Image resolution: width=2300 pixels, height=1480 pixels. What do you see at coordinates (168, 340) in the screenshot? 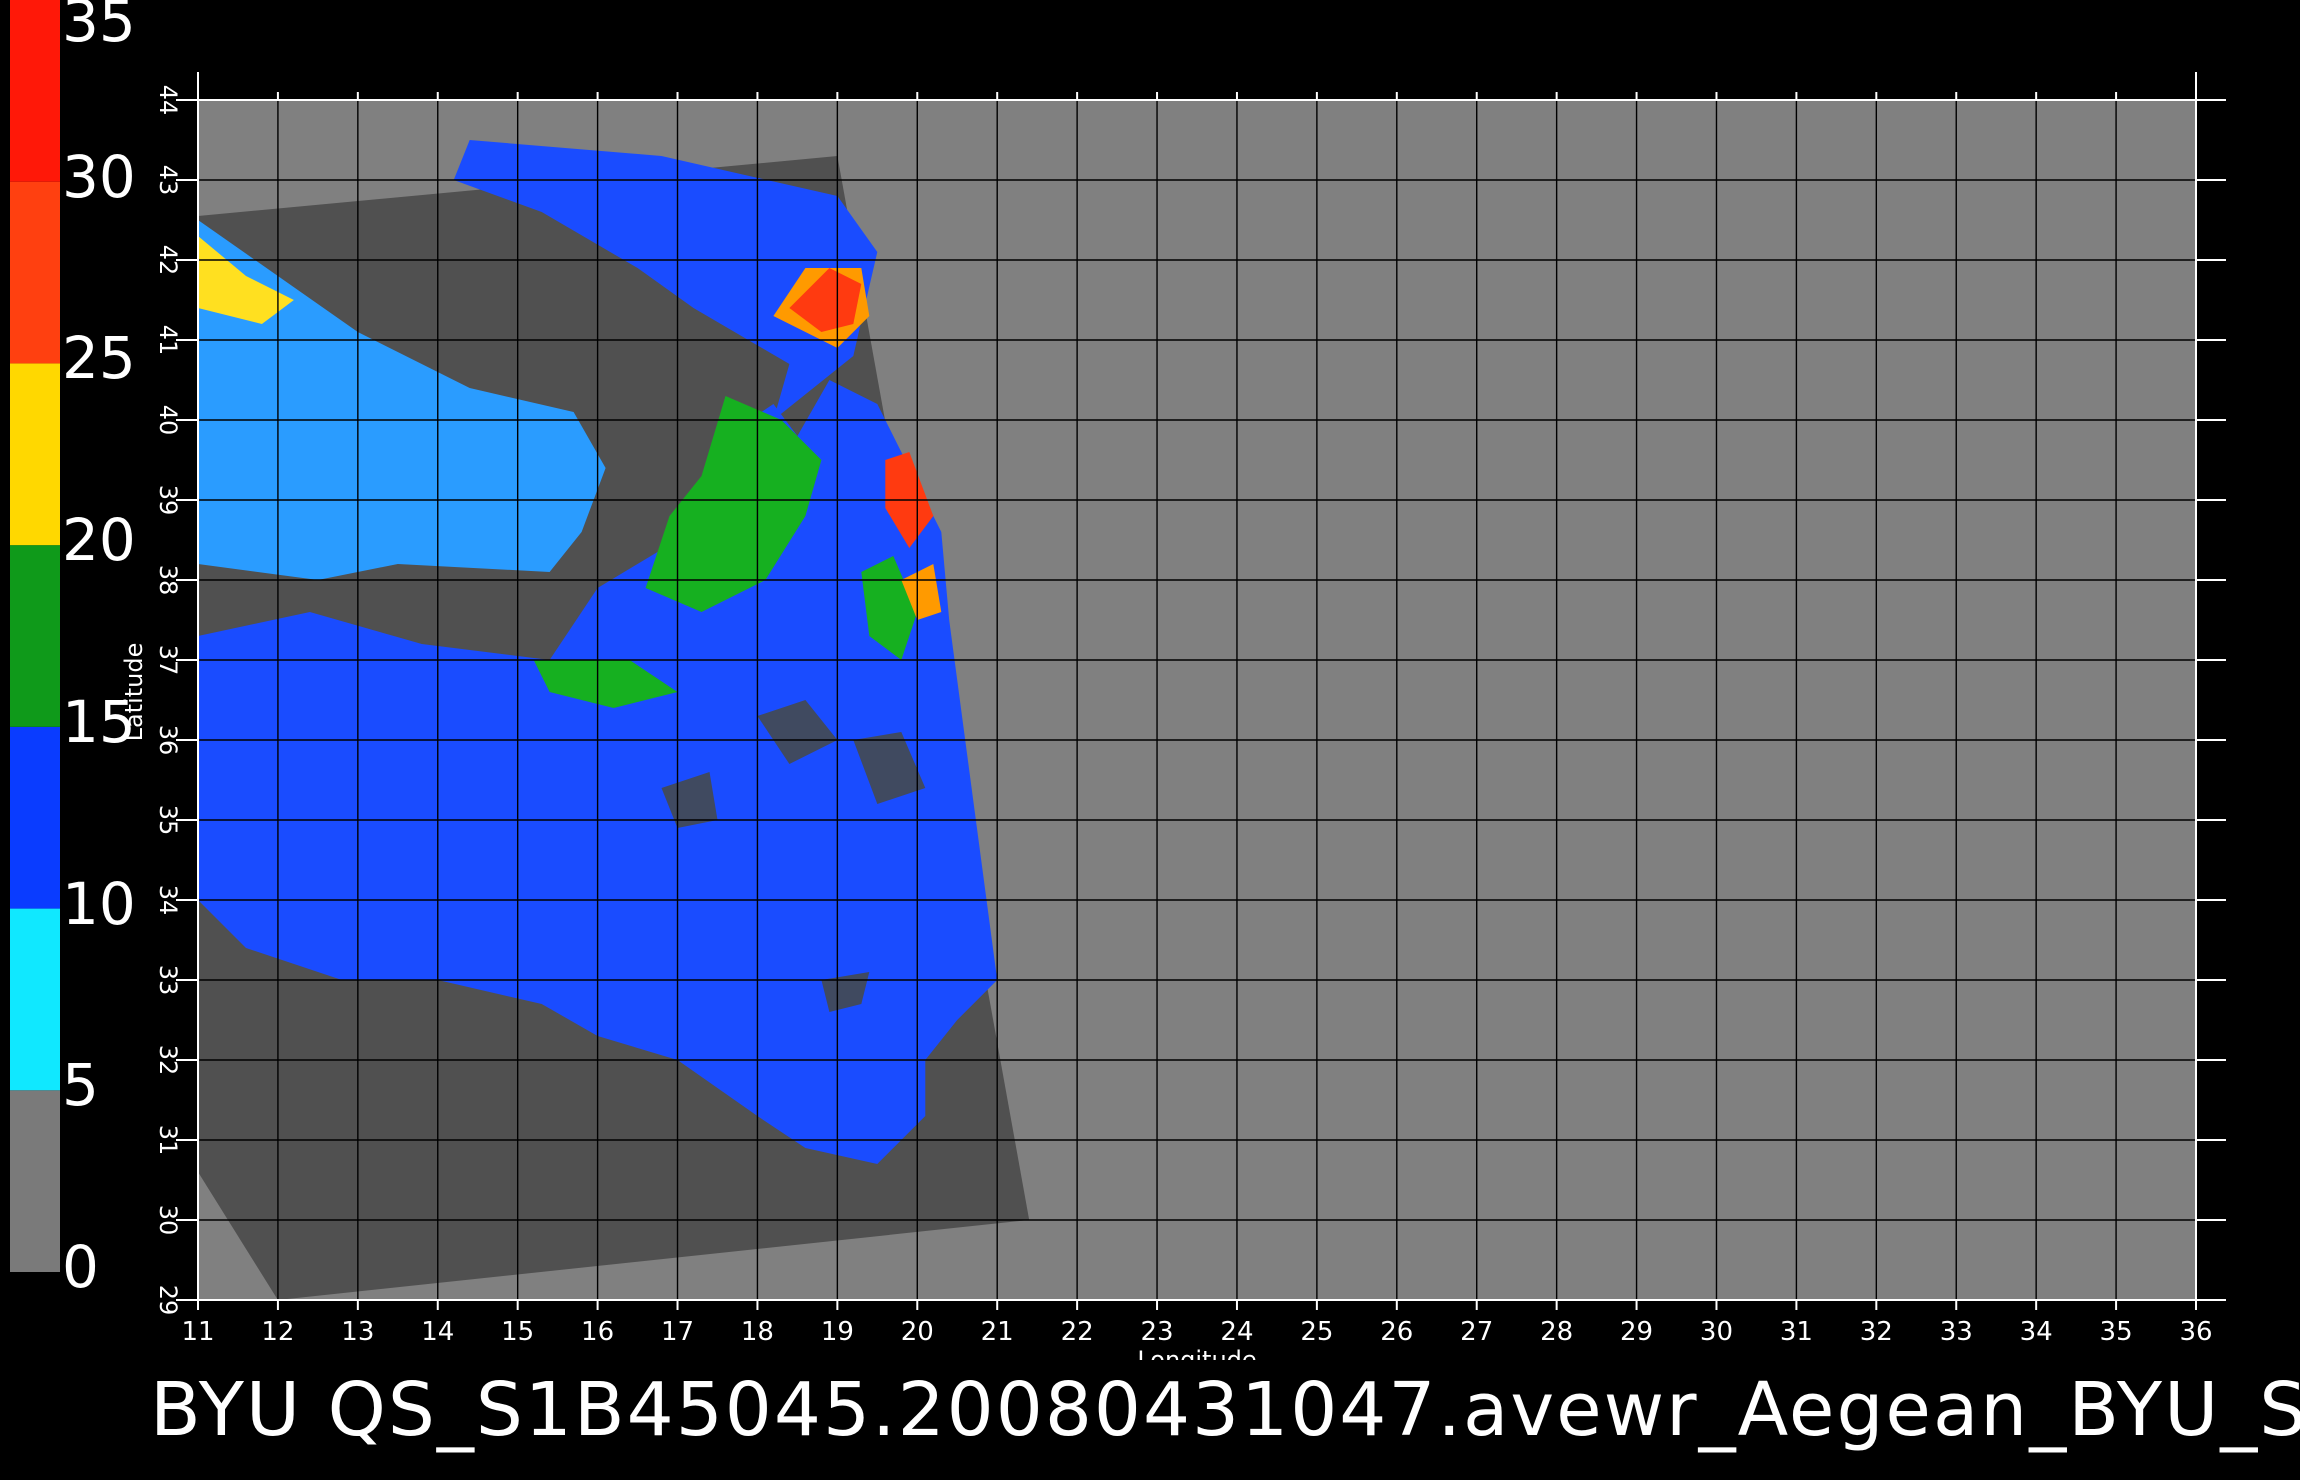
I see `latitude-tick-label: 41` at bounding box center [168, 340].